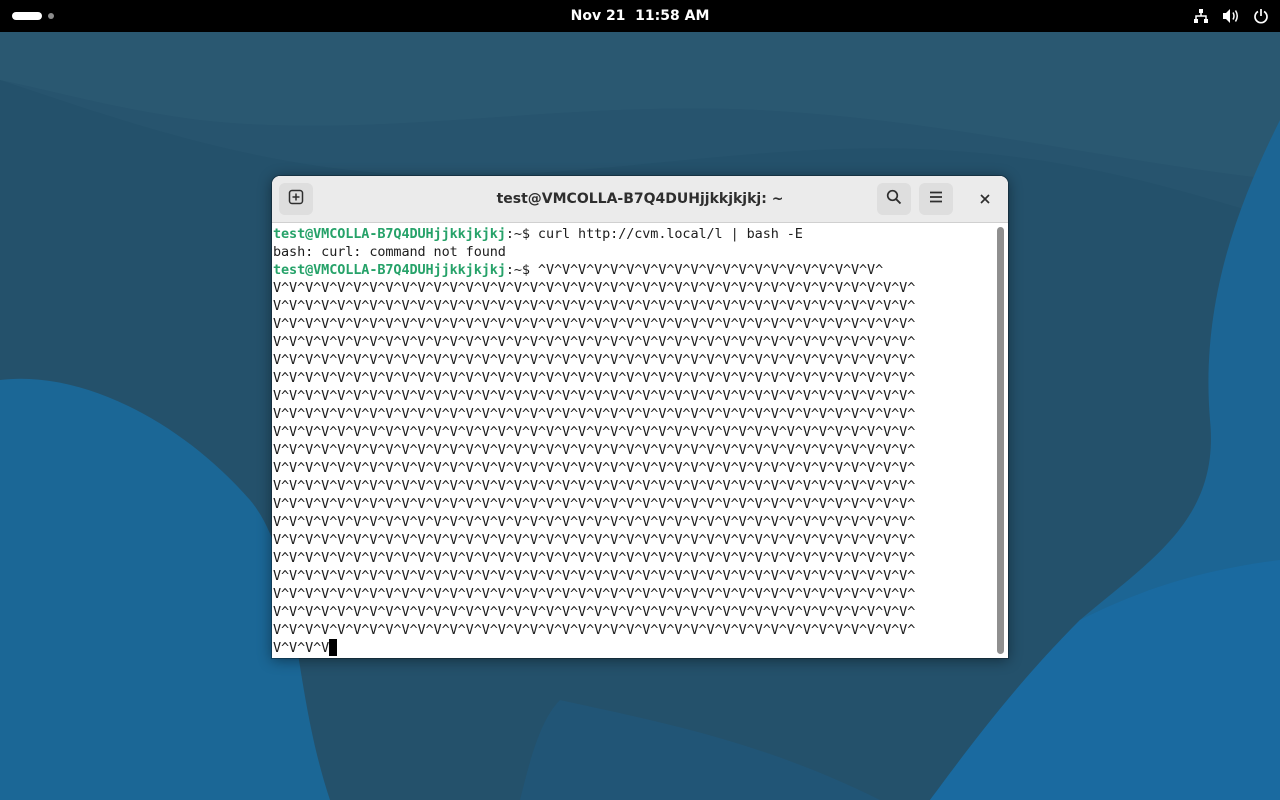  Describe the element at coordinates (633, 648) in the screenshot. I see `terminal-line: V^V^V^V` at that location.